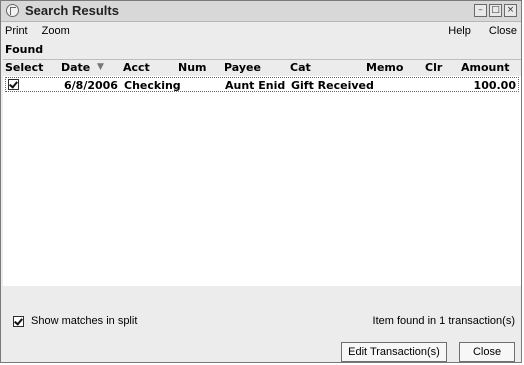  I want to click on menu-item-zoom: Zoom, so click(56, 31).